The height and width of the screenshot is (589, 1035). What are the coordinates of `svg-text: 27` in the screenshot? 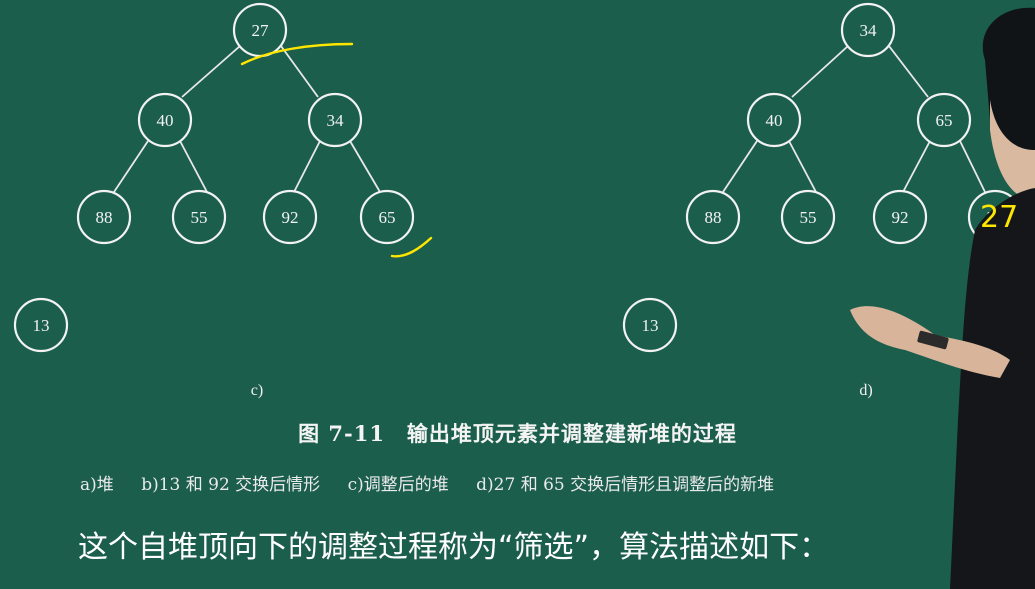 It's located at (261, 30).